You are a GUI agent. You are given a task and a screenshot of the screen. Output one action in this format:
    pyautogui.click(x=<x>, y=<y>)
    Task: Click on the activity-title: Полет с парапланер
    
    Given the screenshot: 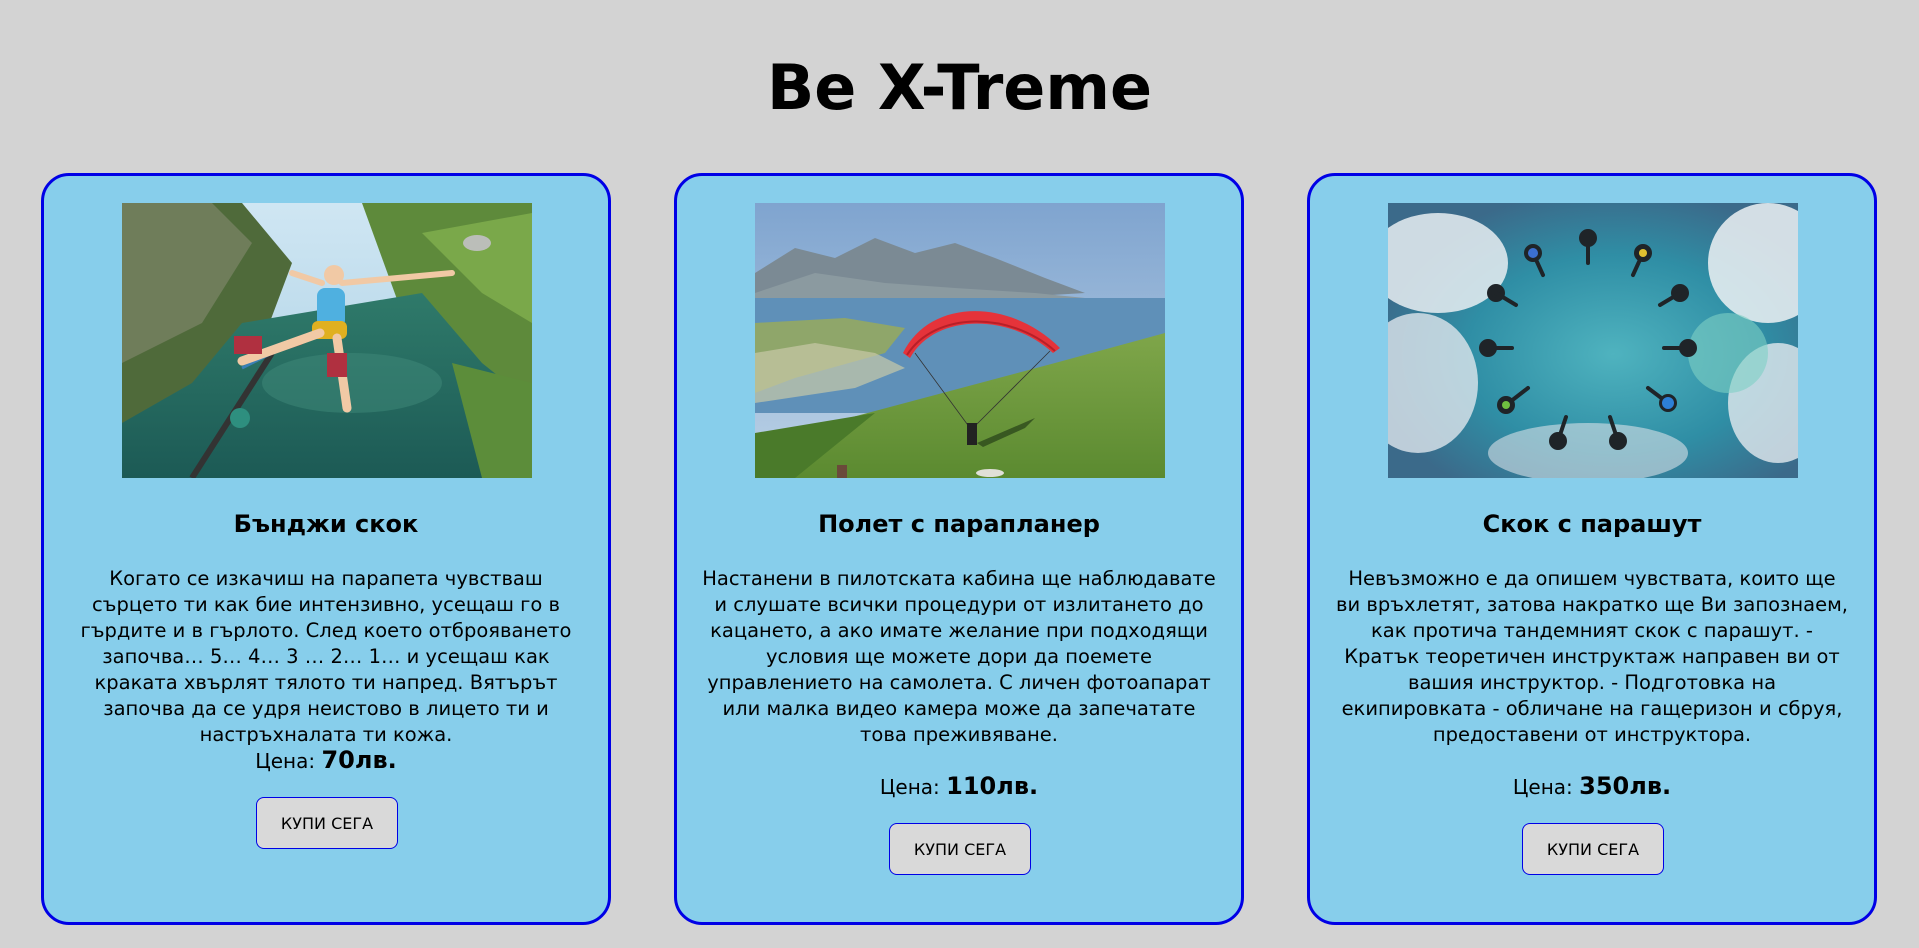 What is the action you would take?
    pyautogui.click(x=959, y=524)
    